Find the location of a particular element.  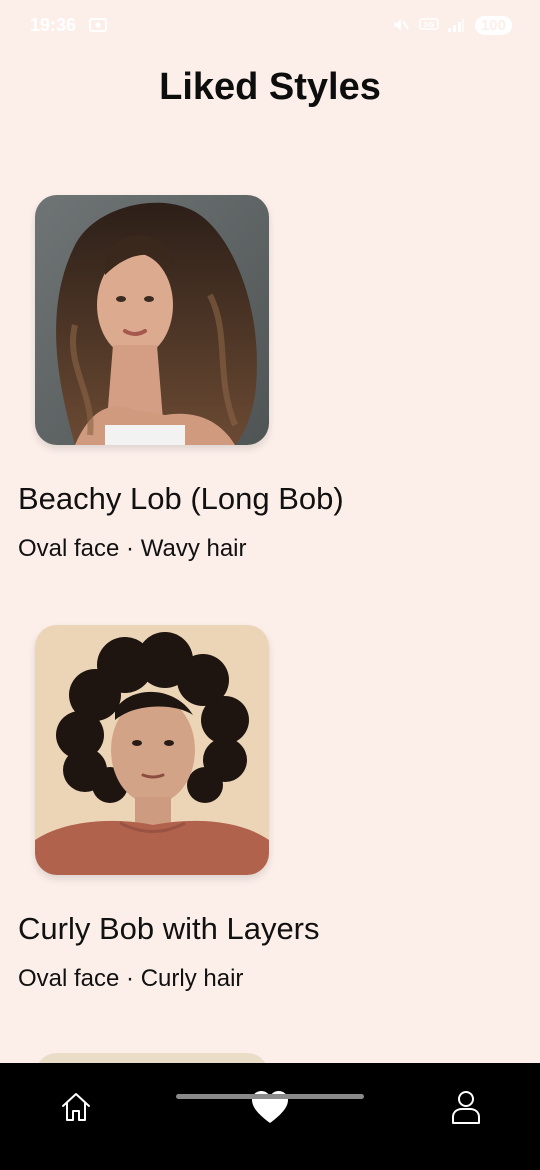

status-bar: 19:36 5G 100 is located at coordinates (270, 25).